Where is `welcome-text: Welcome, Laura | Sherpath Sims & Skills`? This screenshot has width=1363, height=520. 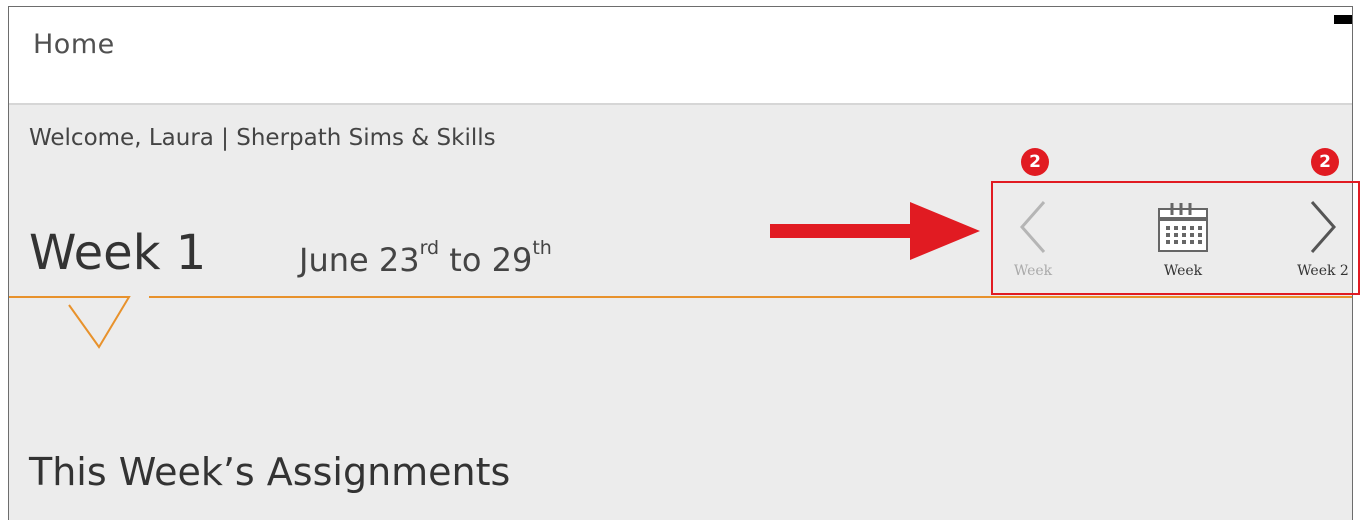 welcome-text: Welcome, Laura | Sherpath Sims & Skills is located at coordinates (262, 138).